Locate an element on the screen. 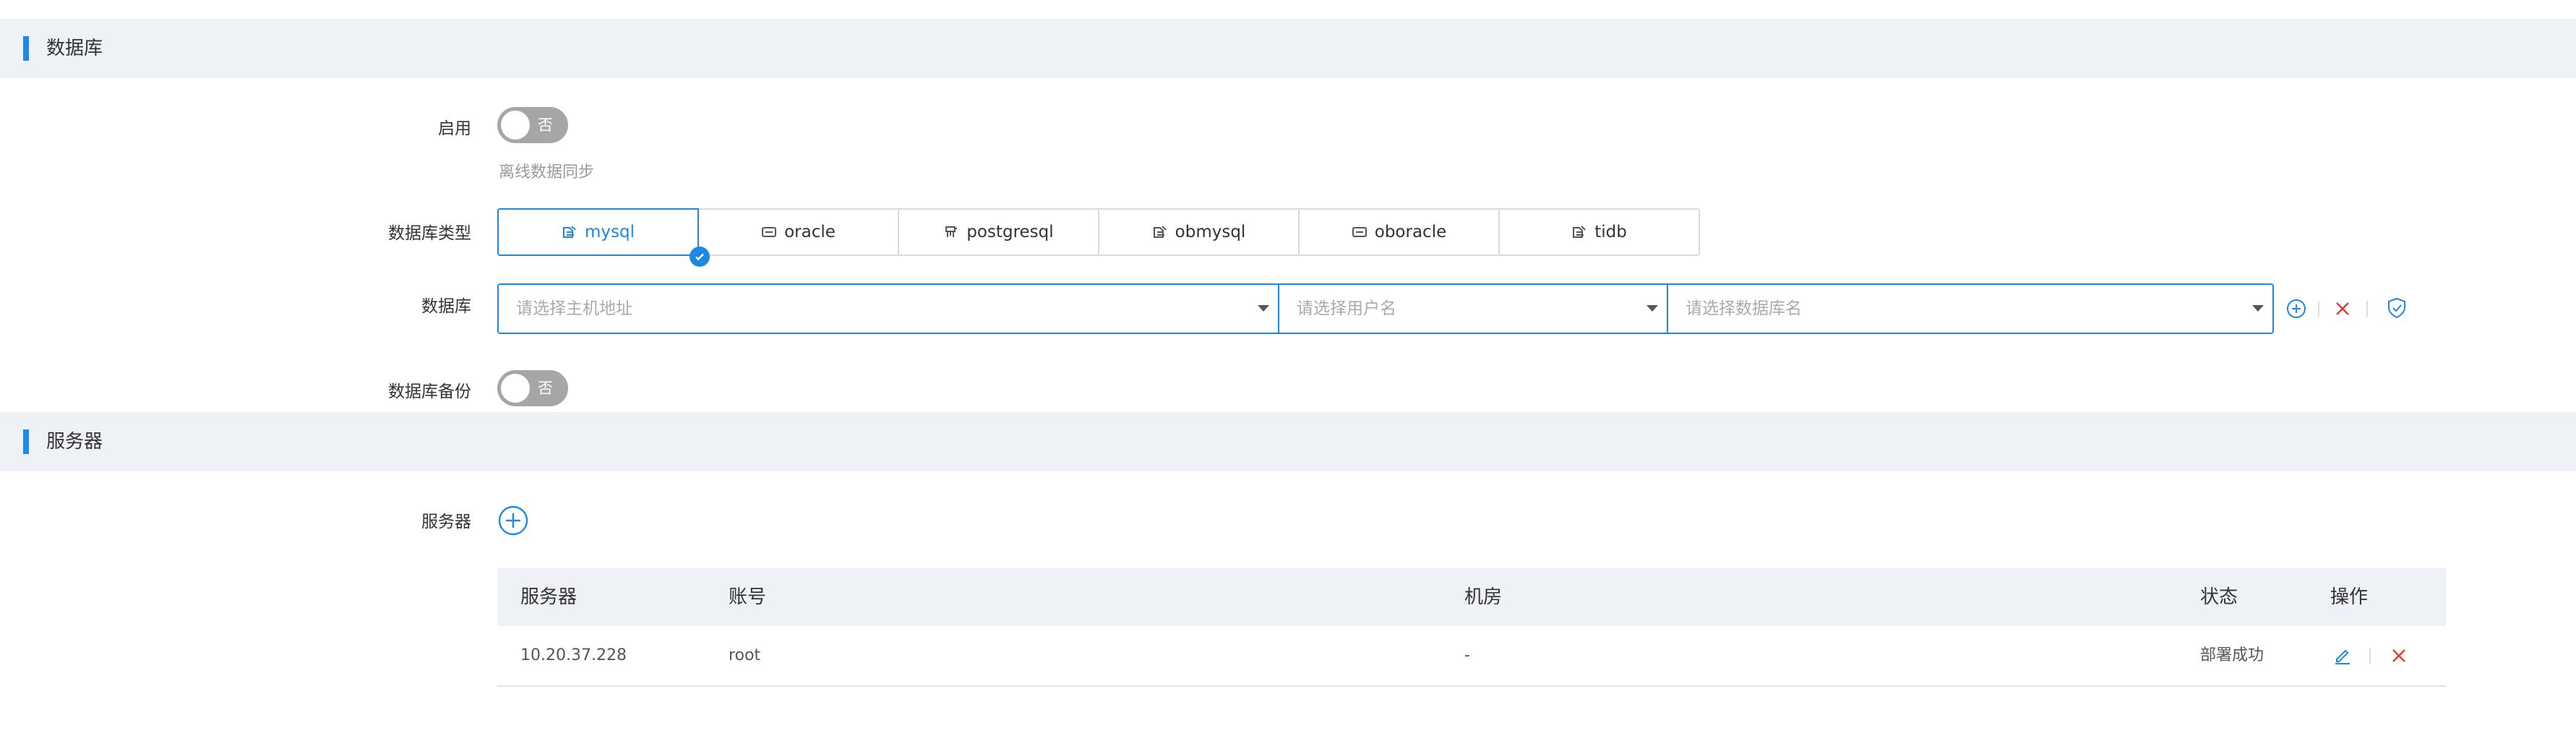 The height and width of the screenshot is (736, 2576). host-select-placeholder: 请选择主机地址 is located at coordinates (574, 309).